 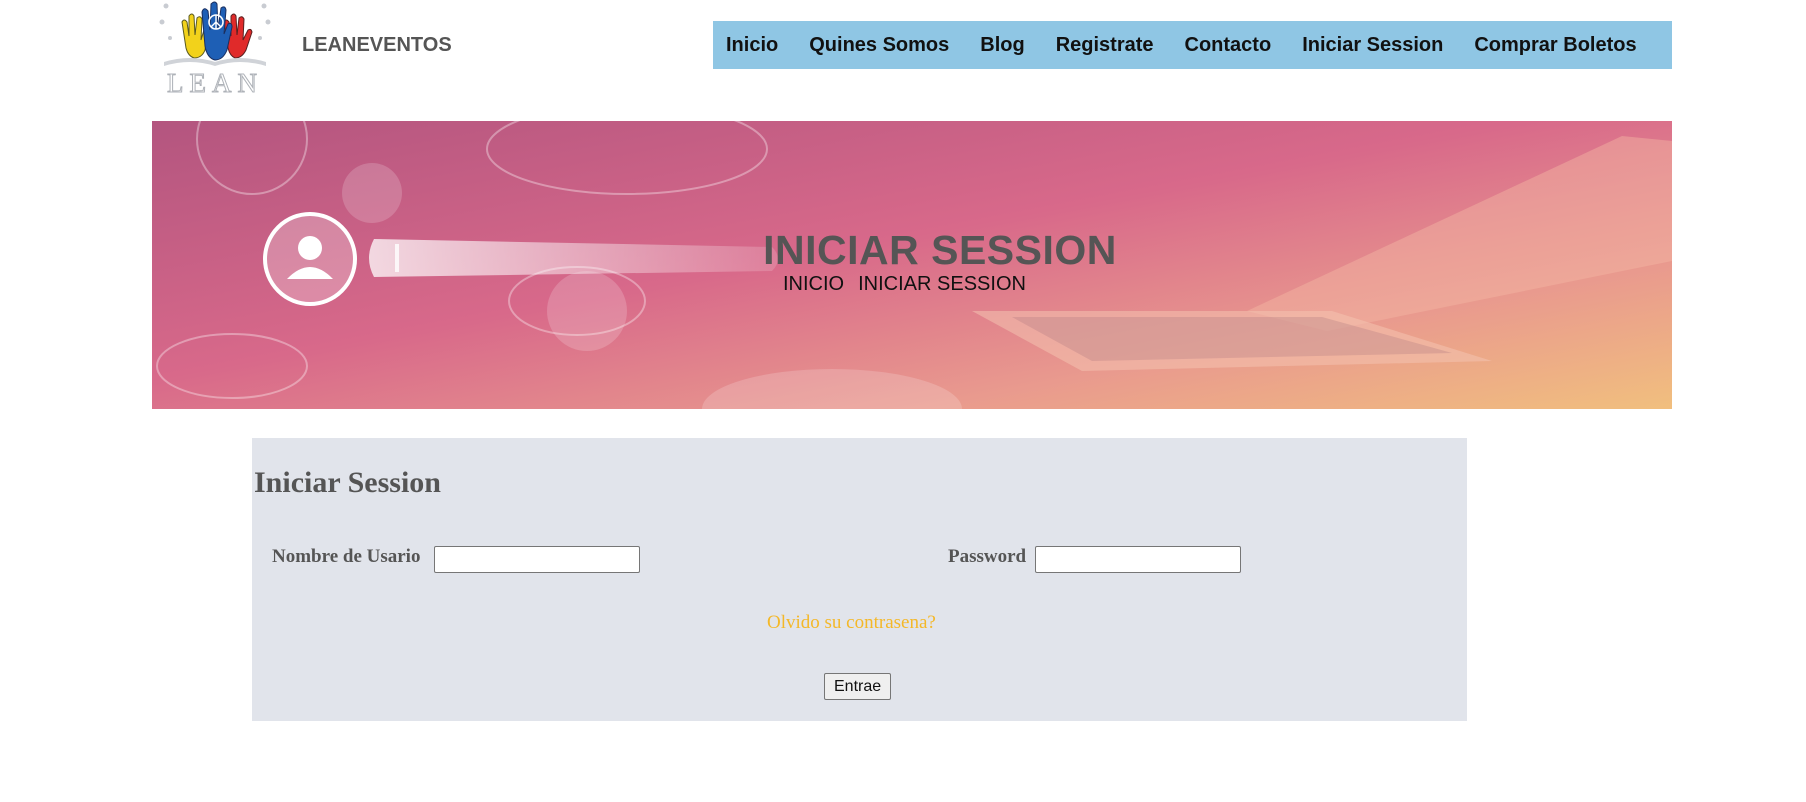 What do you see at coordinates (537, 559) in the screenshot?
I see `username-input` at bounding box center [537, 559].